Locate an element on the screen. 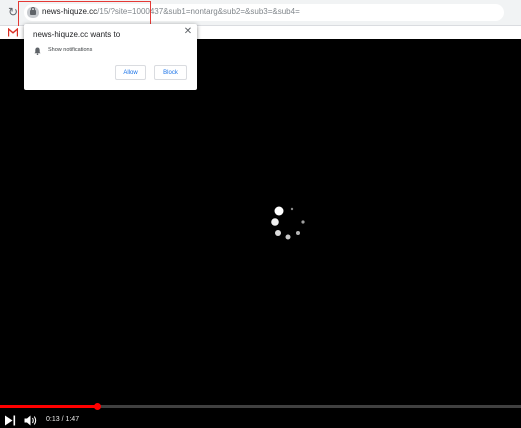  play-icon is located at coordinates (10, 420).